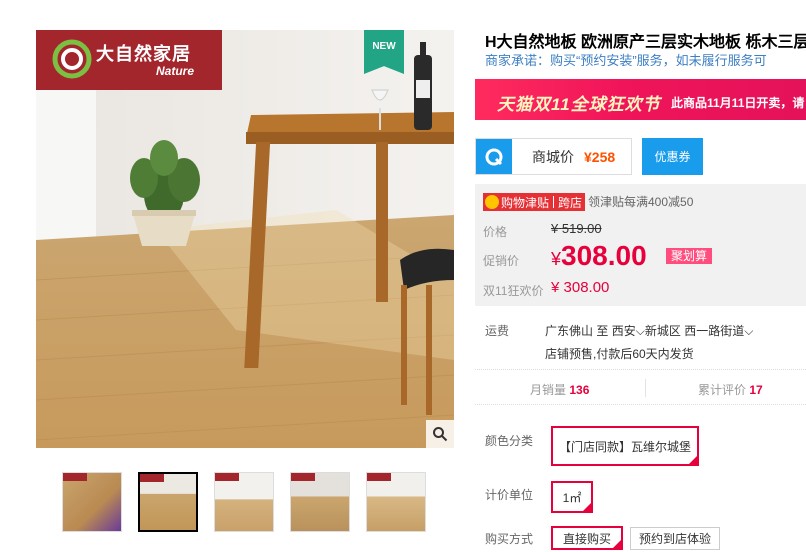 This screenshot has width=806, height=552. I want to click on brand-name: 大自然家居, so click(143, 54).